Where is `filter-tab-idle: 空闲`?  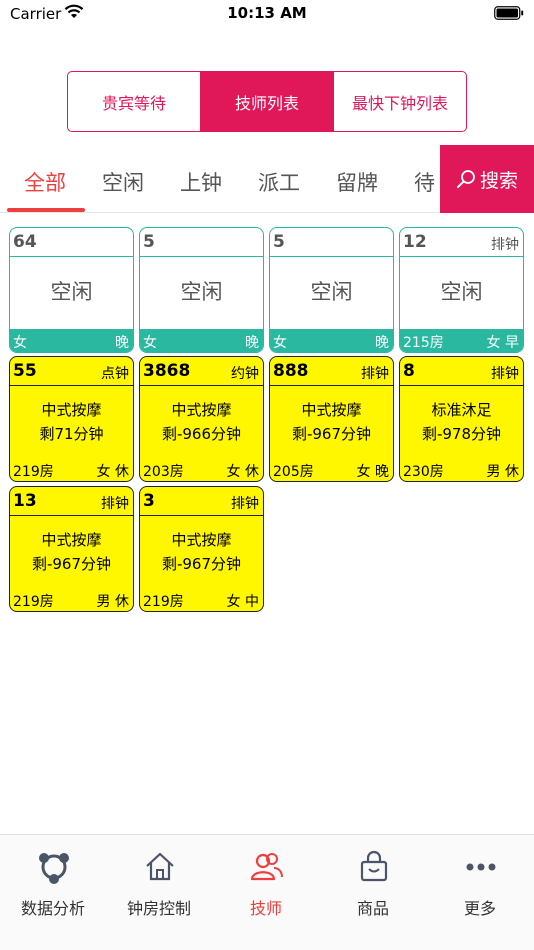 filter-tab-idle: 空闲 is located at coordinates (123, 182).